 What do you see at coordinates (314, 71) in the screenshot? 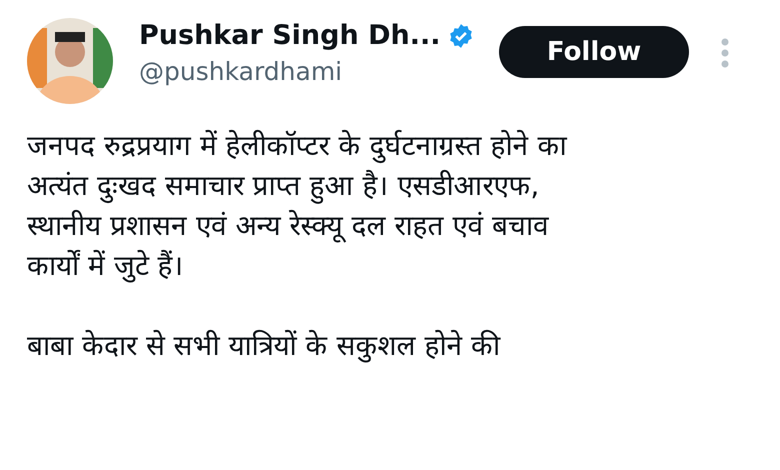
I see `author-handle: @pushkardhami` at bounding box center [314, 71].